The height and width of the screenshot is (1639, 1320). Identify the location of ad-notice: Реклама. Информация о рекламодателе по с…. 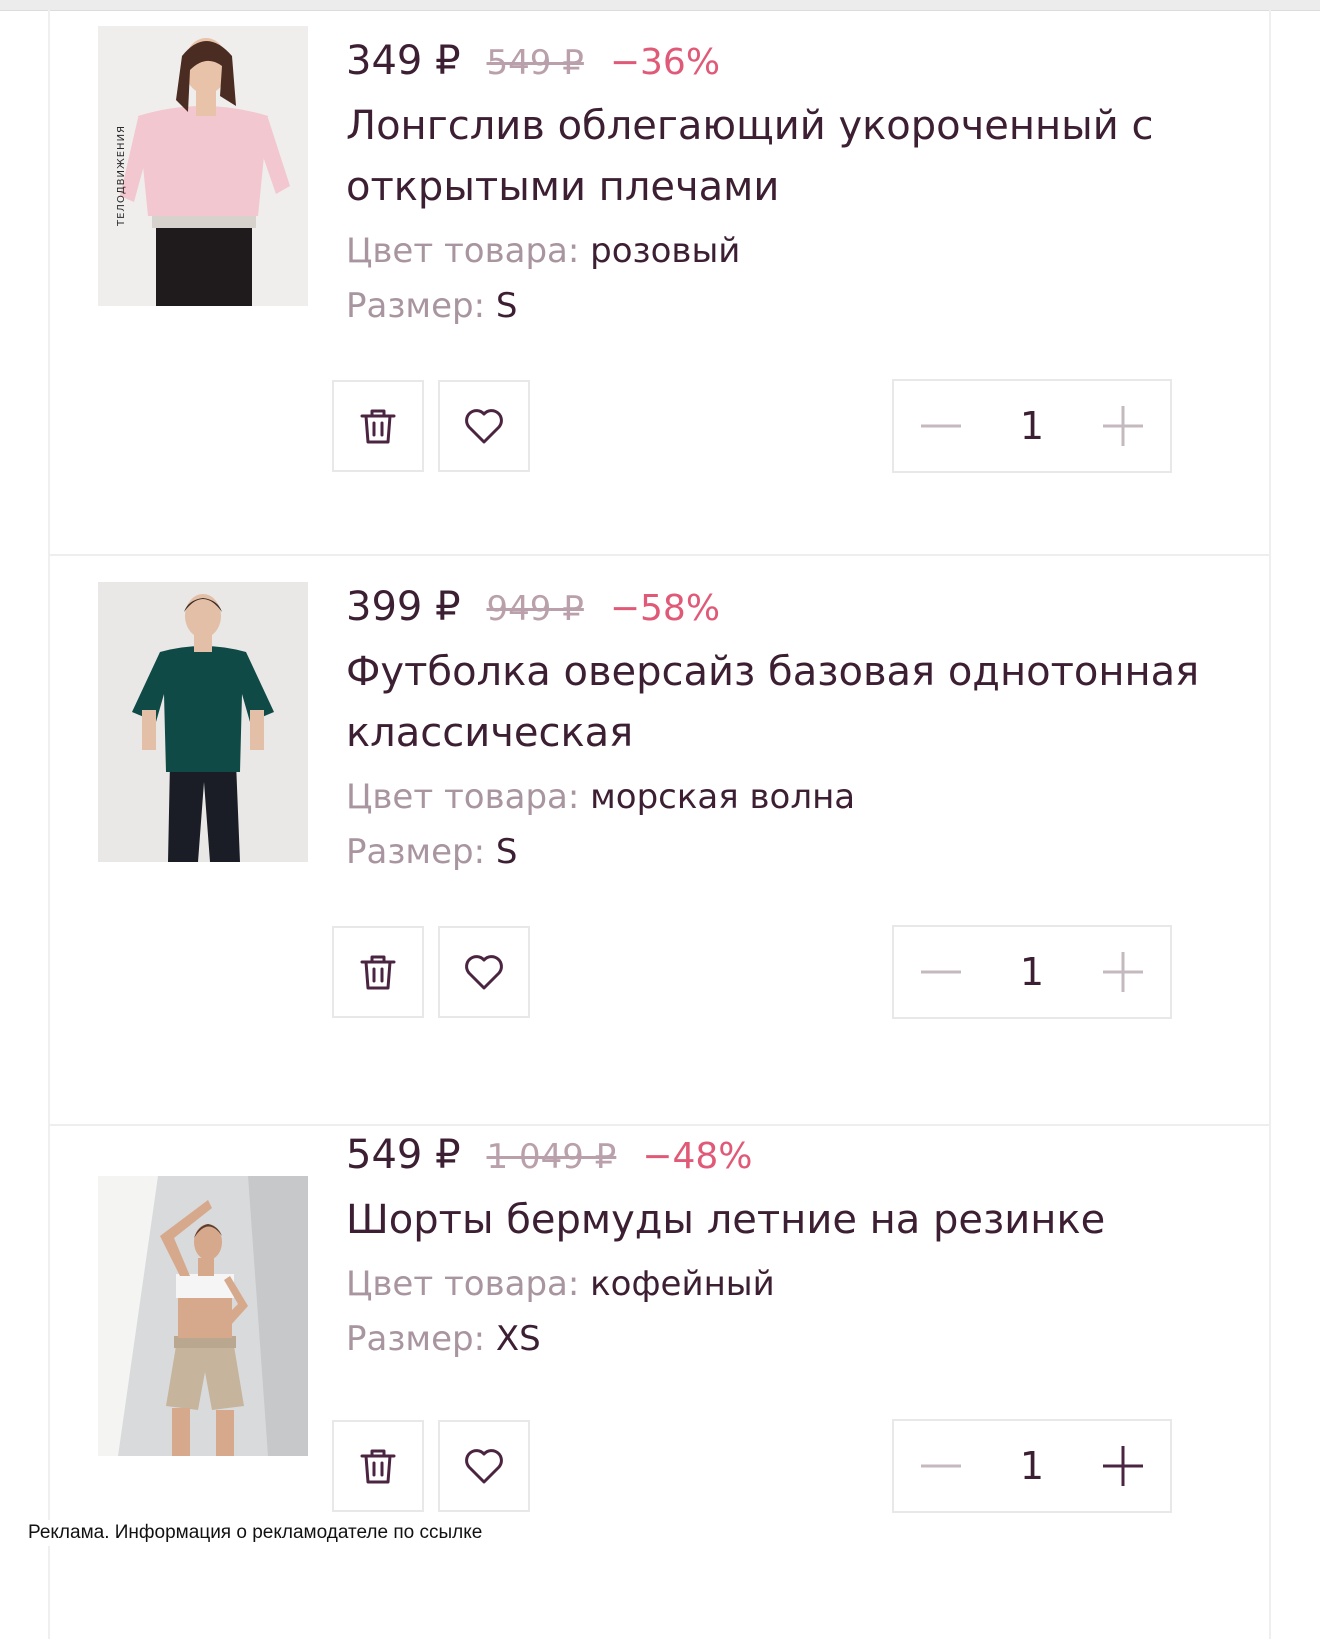
(255, 1533).